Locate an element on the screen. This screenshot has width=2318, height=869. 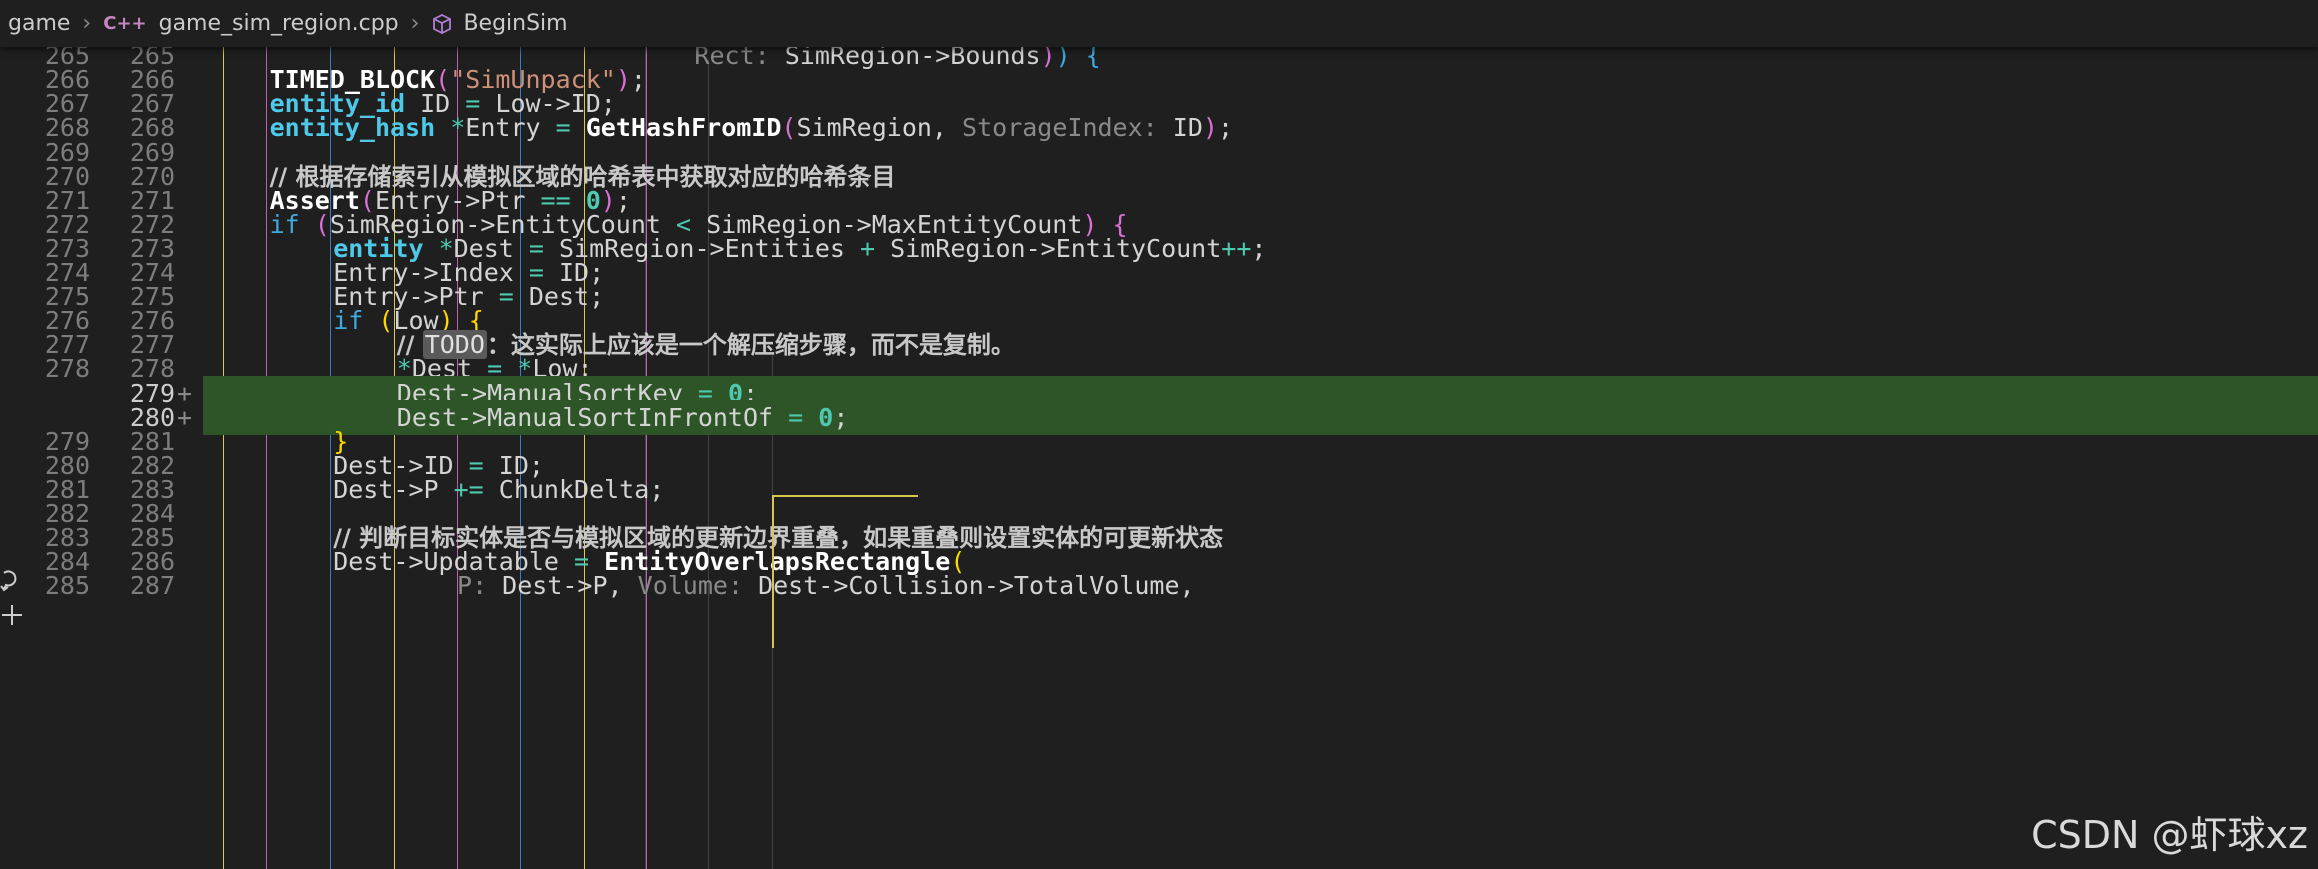
cpp-file-icon: C++ is located at coordinates (125, 23).